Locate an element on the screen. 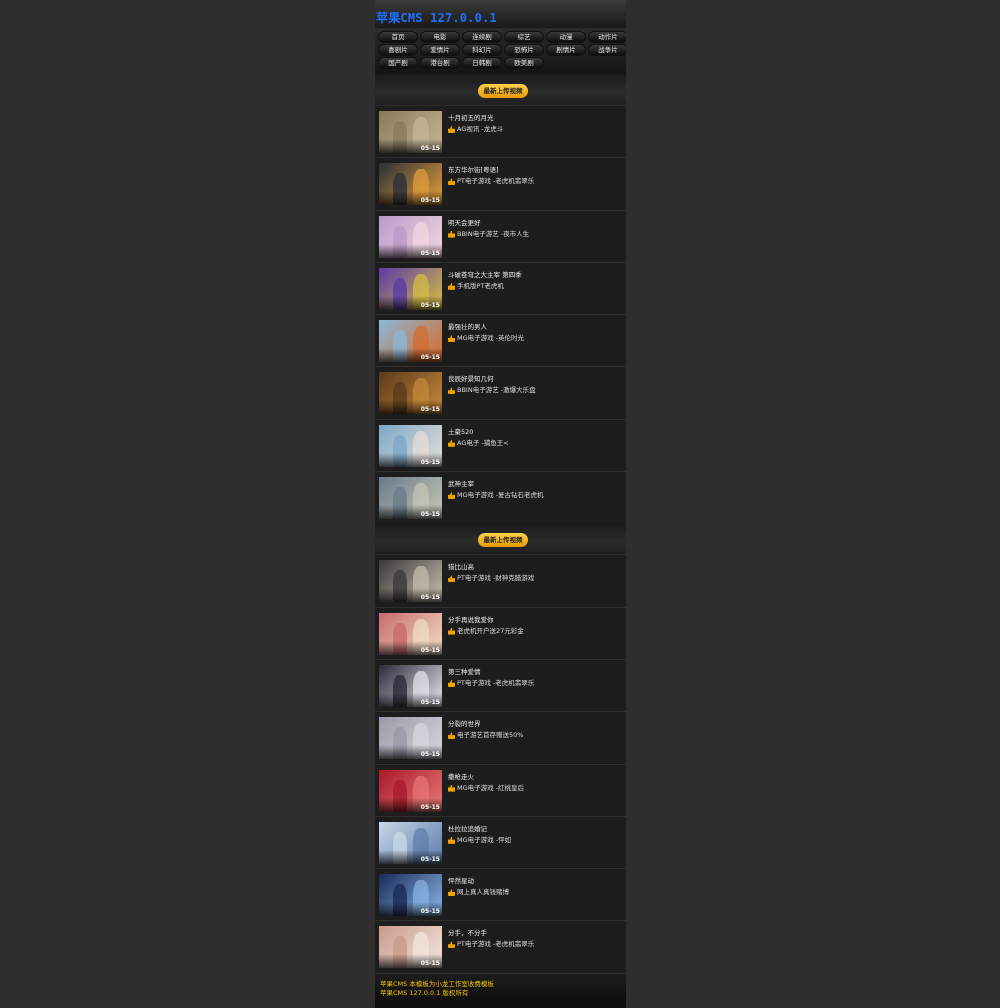  video-info: 分手再说我爱你 老虎机开户送27元彩金 is located at coordinates (535, 626).